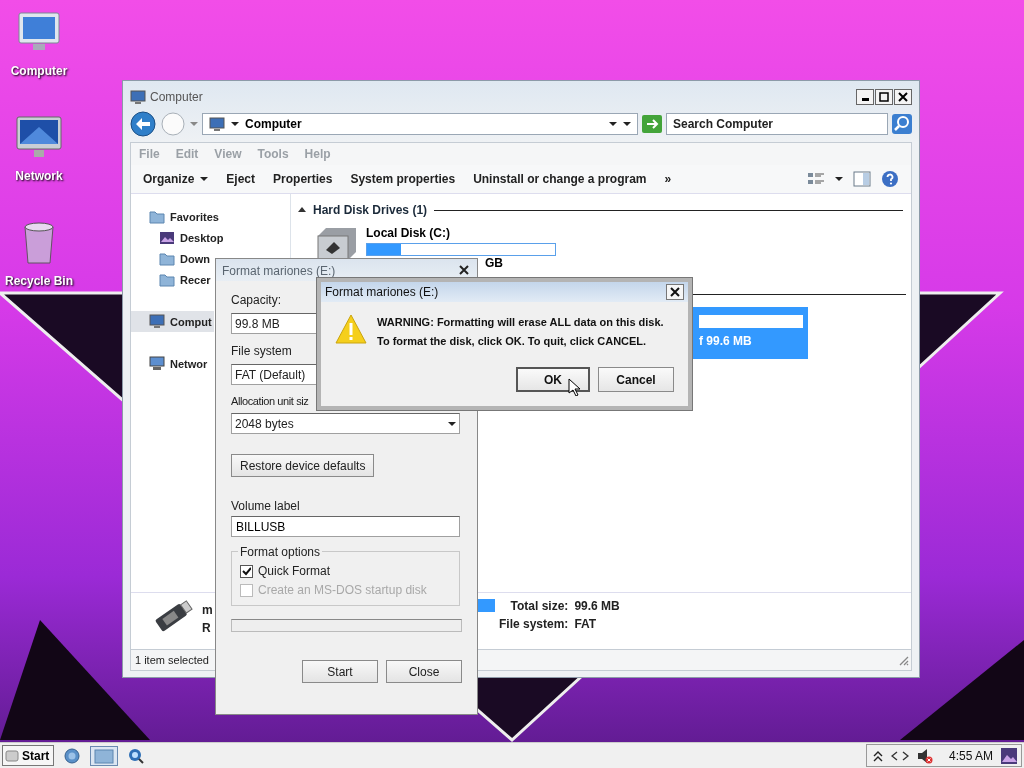  I want to click on dialog-button: Cancel, so click(636, 379).